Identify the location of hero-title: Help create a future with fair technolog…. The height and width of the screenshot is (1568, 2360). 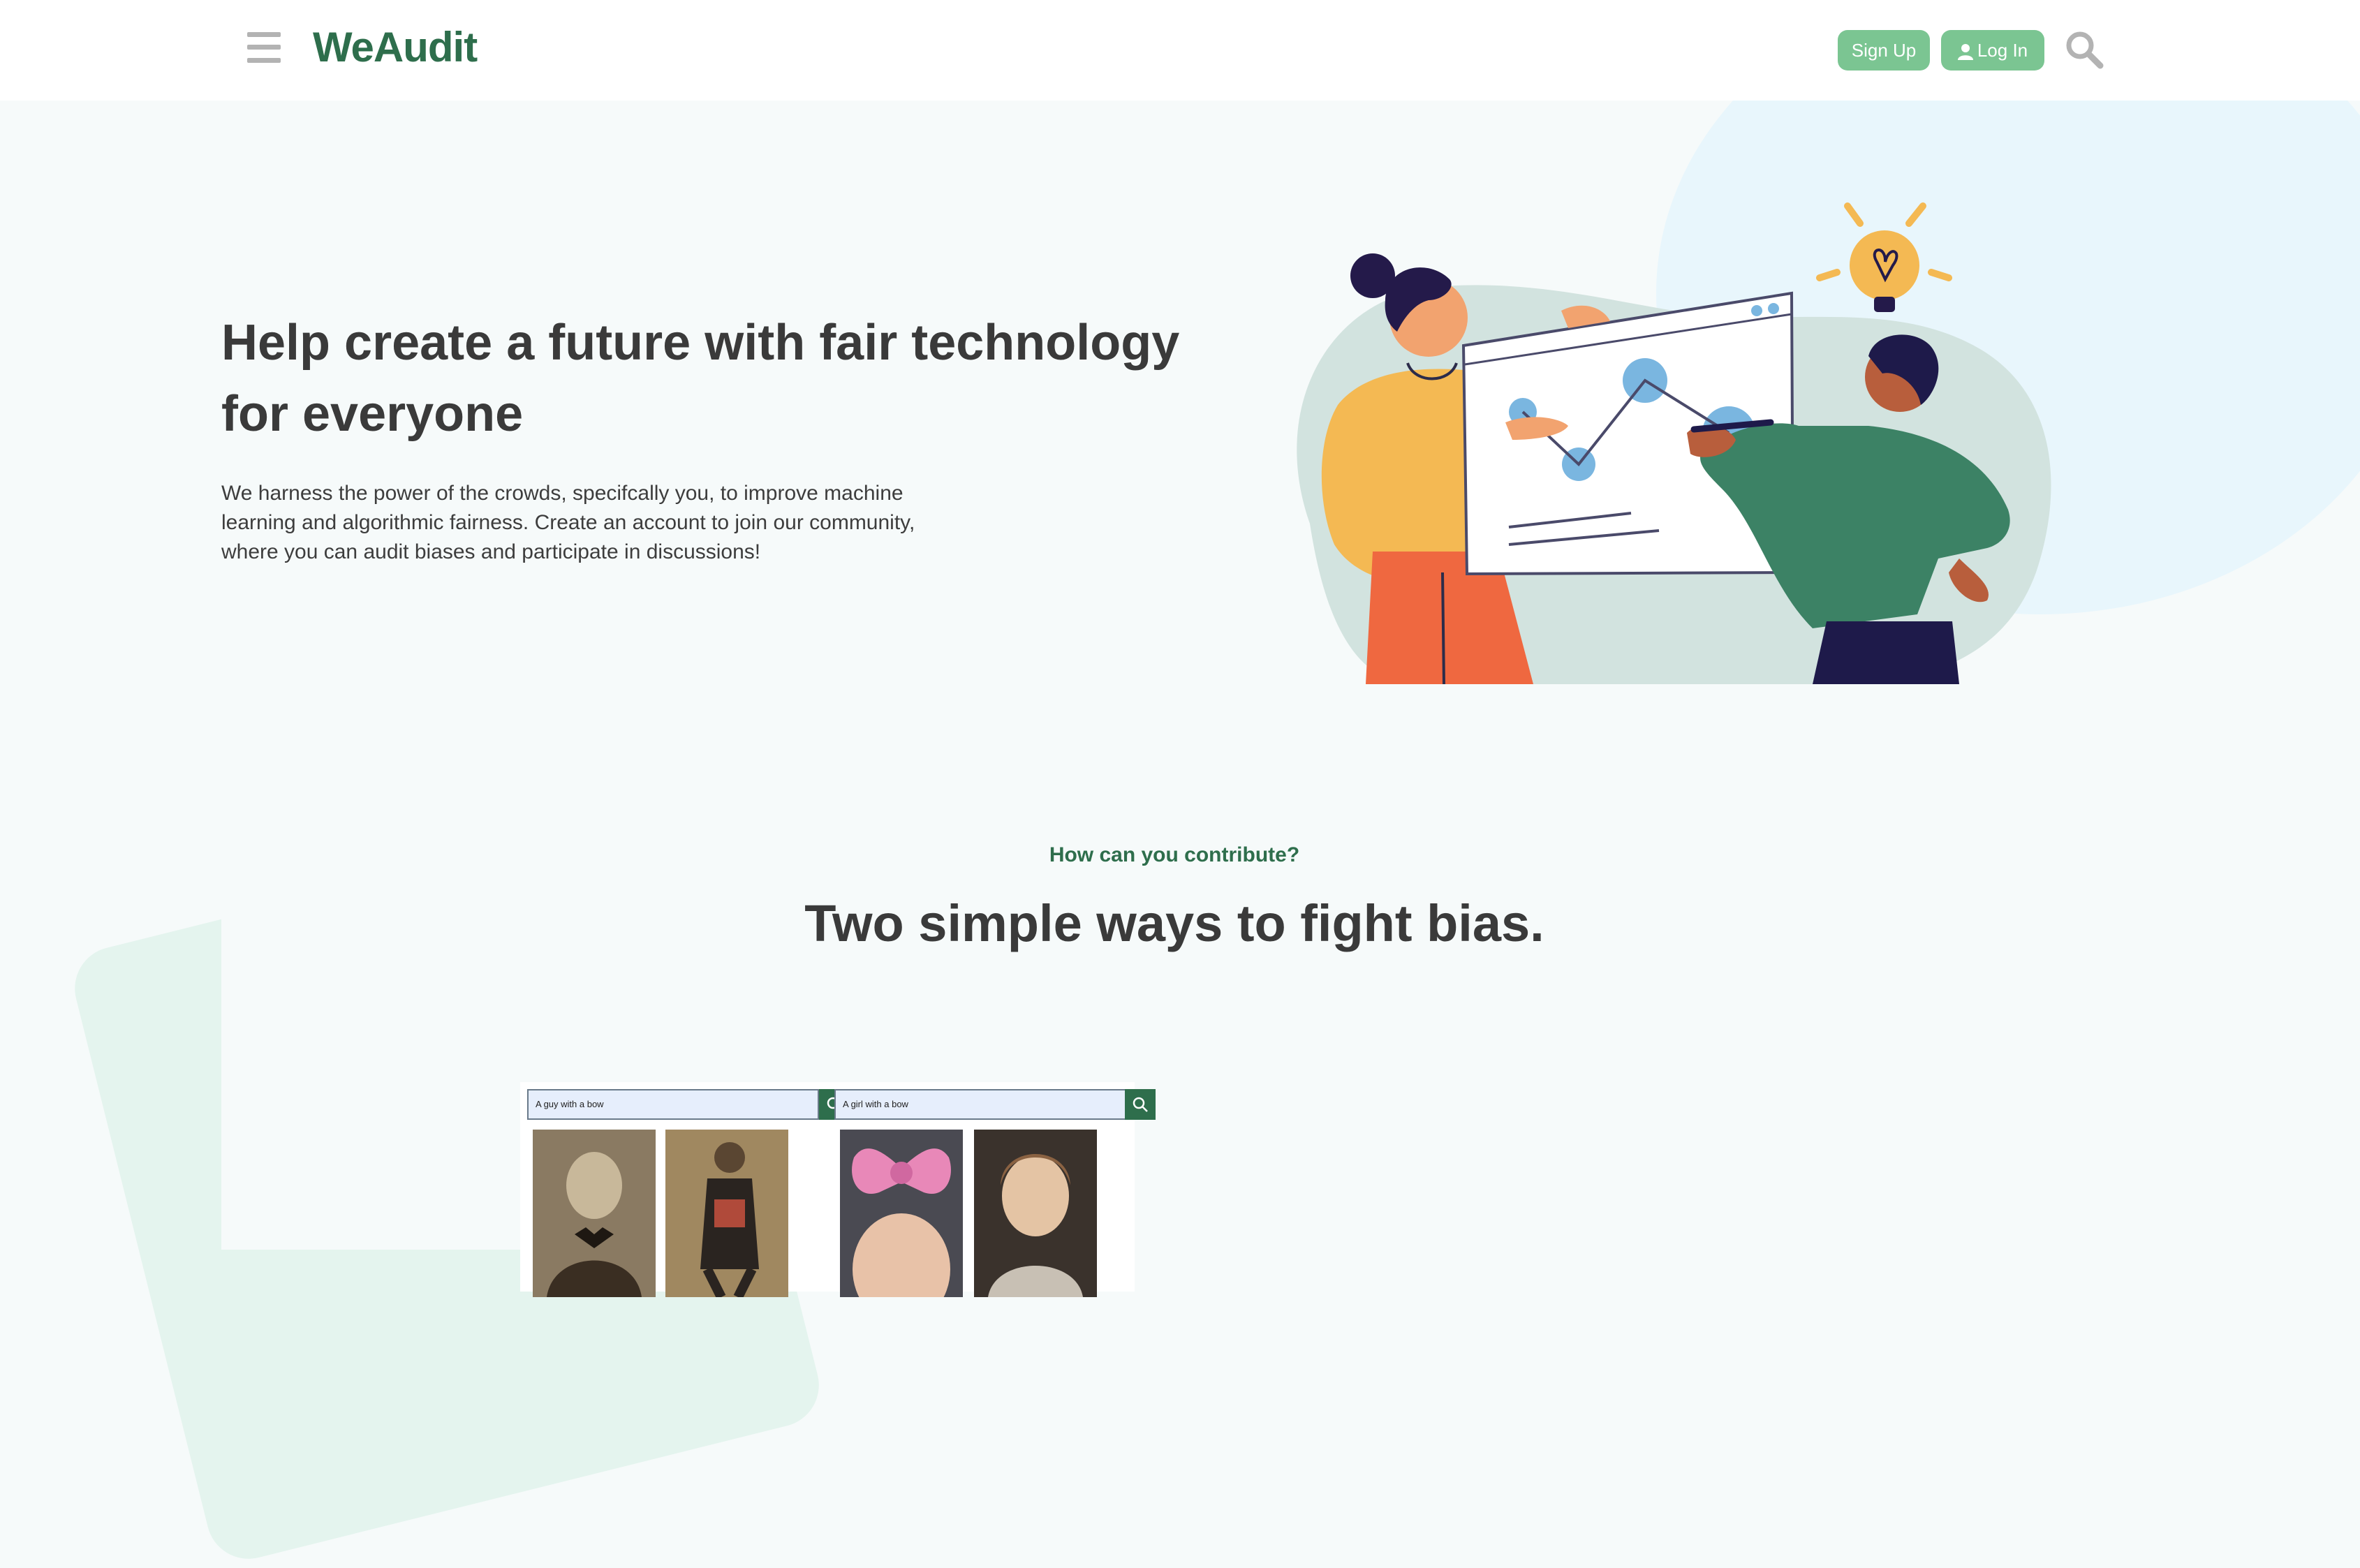
(700, 379).